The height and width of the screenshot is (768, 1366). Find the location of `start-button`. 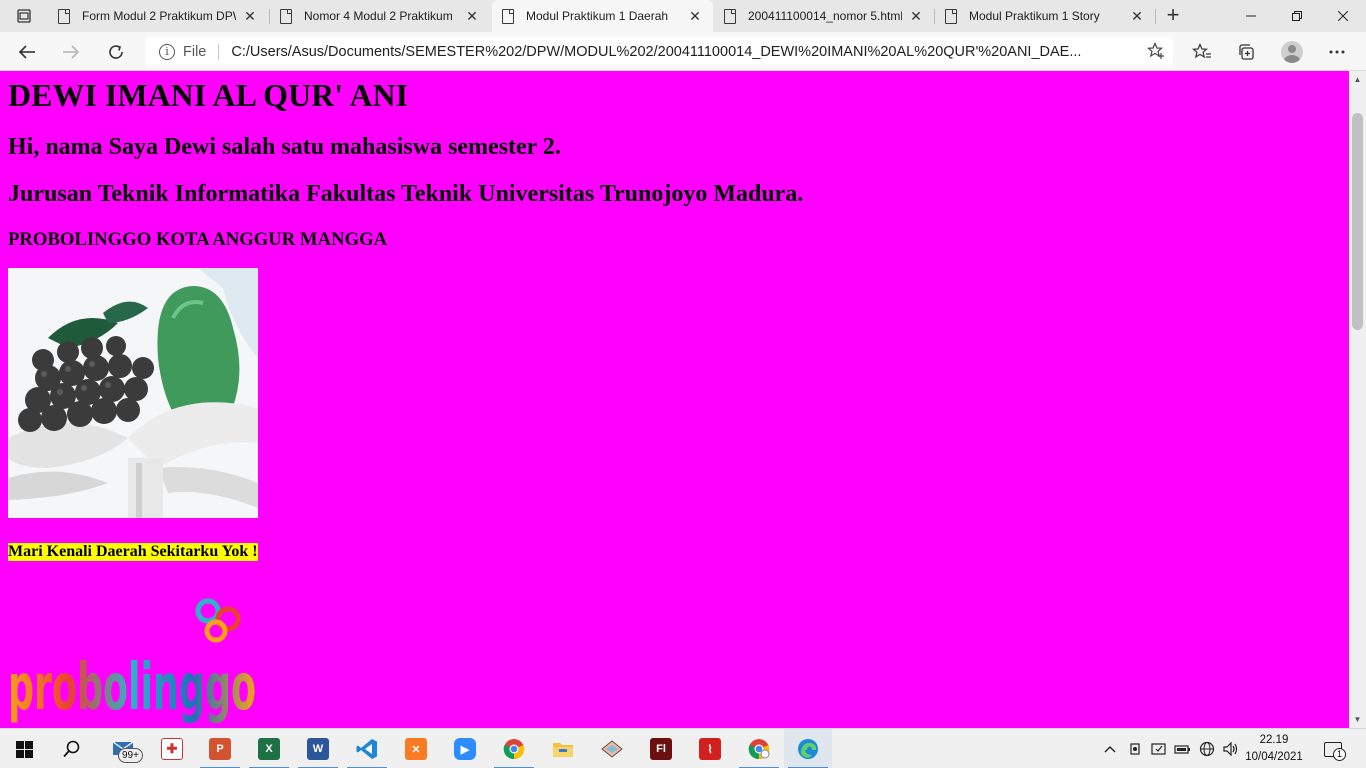

start-button is located at coordinates (24, 748).